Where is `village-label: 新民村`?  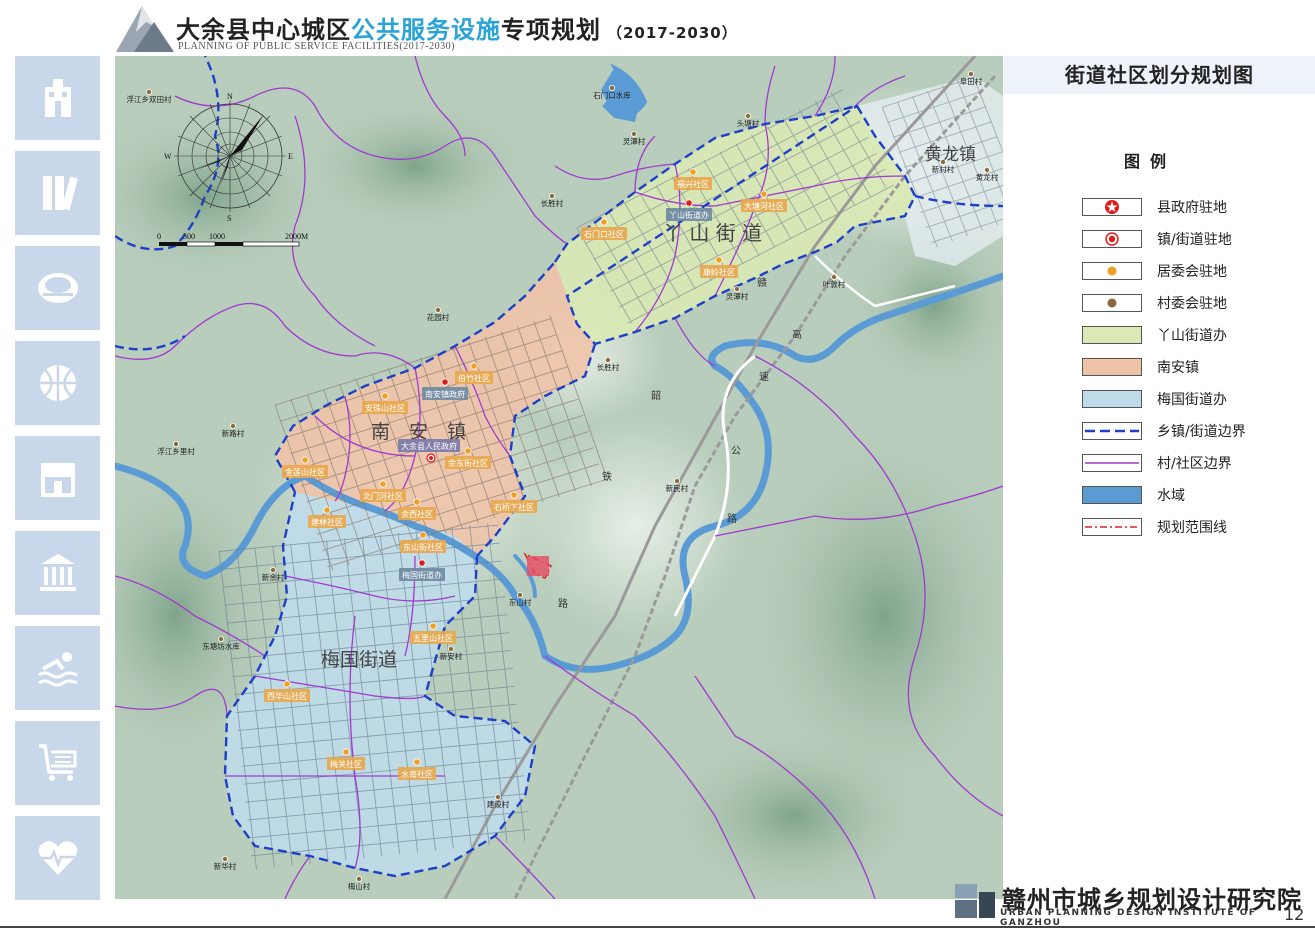 village-label: 新民村 is located at coordinates (677, 488).